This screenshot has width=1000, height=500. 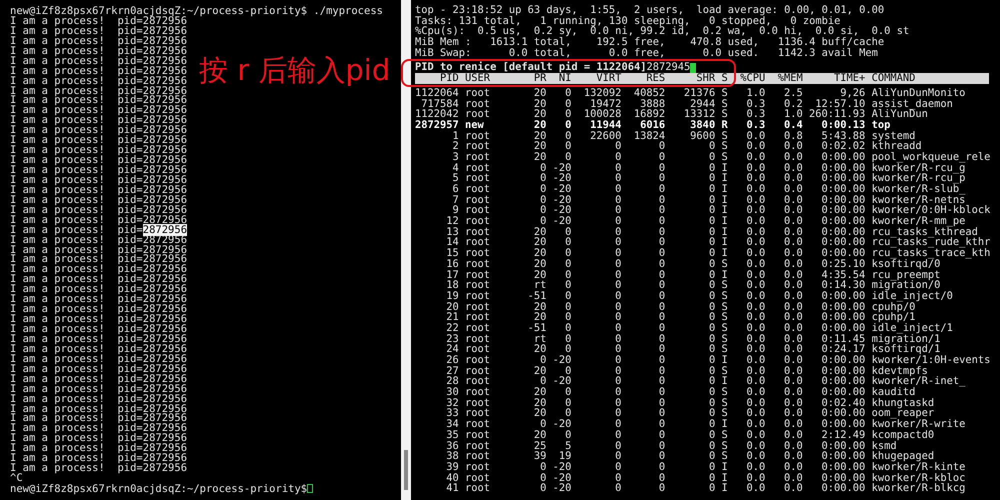 What do you see at coordinates (539, 78) in the screenshot?
I see `column-header: PR` at bounding box center [539, 78].